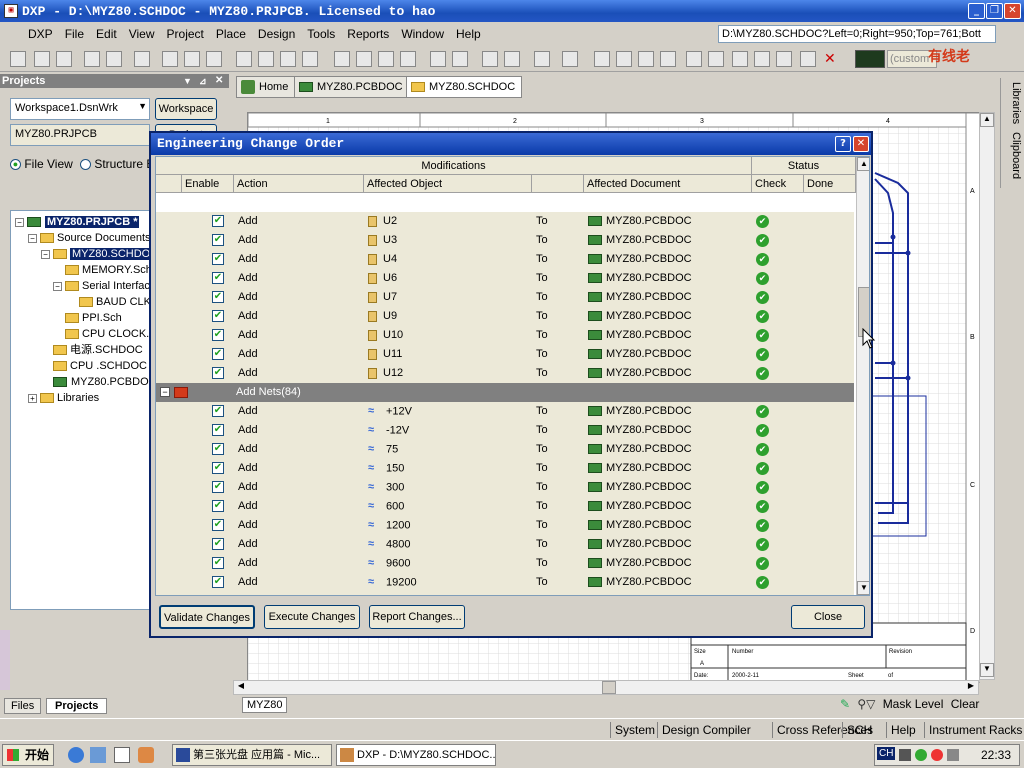  What do you see at coordinates (830, 184) in the screenshot?
I see `header-done: Done` at bounding box center [830, 184].